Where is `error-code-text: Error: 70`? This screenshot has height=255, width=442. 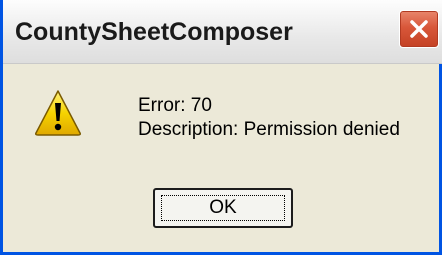 error-code-text: Error: 70 is located at coordinates (175, 105).